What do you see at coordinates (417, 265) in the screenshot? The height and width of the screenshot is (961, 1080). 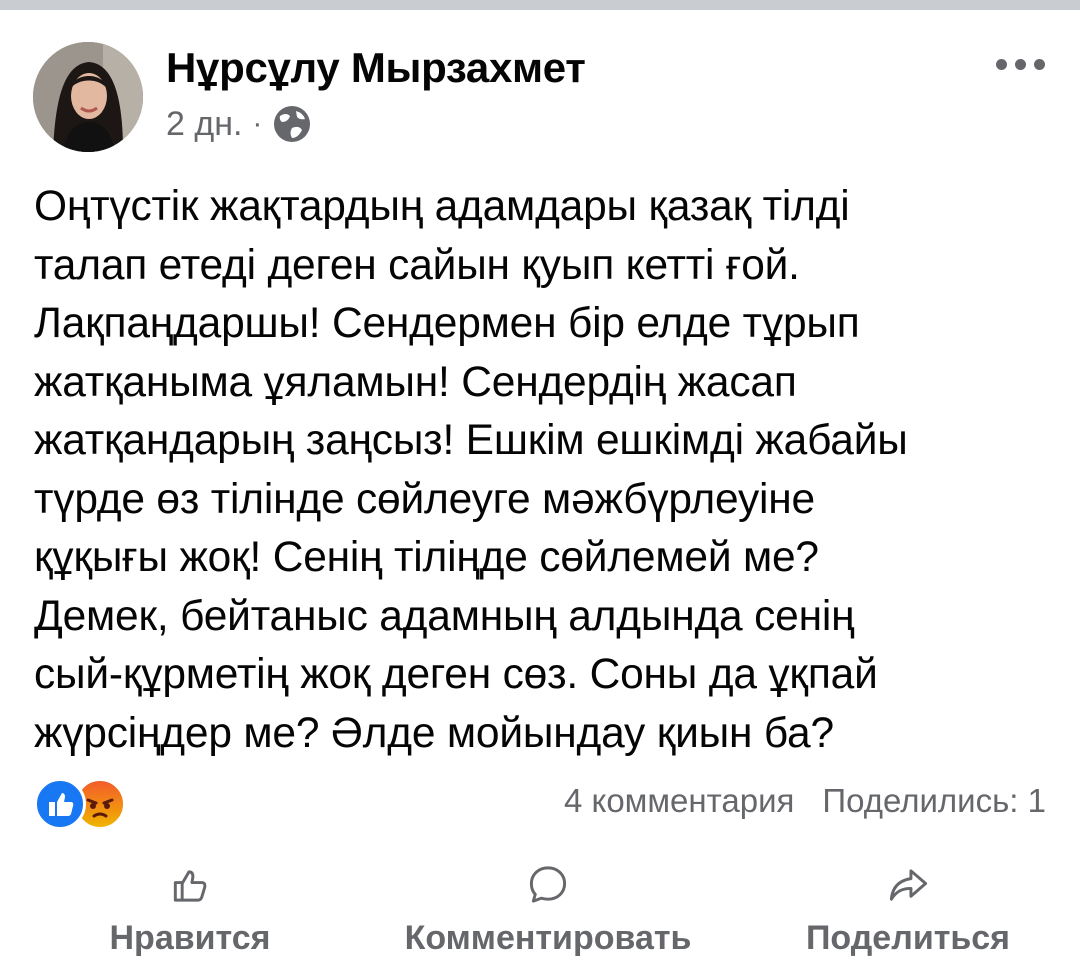 I see `post-text-line: талап етеді деген сайын қуып кетті ғой.` at bounding box center [417, 265].